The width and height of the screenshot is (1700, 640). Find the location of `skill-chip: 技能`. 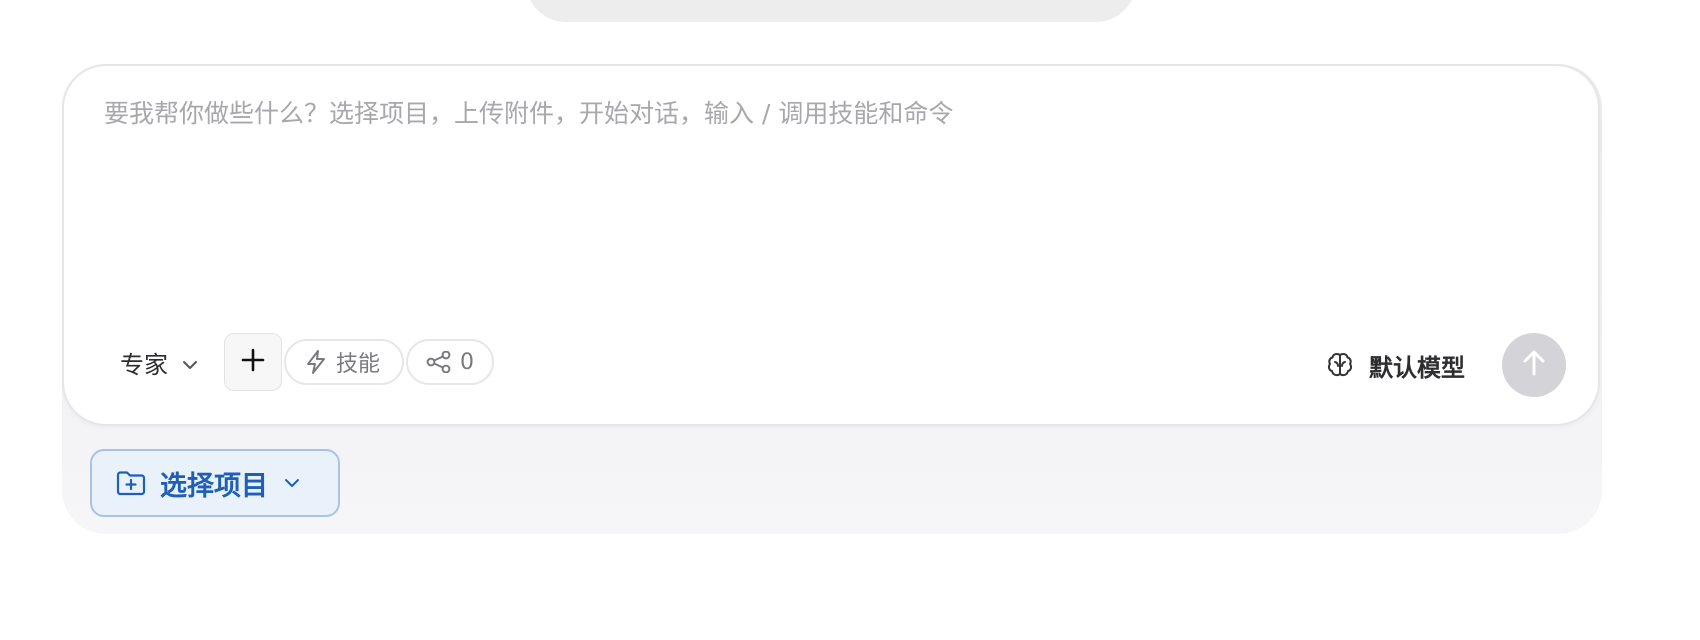

skill-chip: 技能 is located at coordinates (344, 362).